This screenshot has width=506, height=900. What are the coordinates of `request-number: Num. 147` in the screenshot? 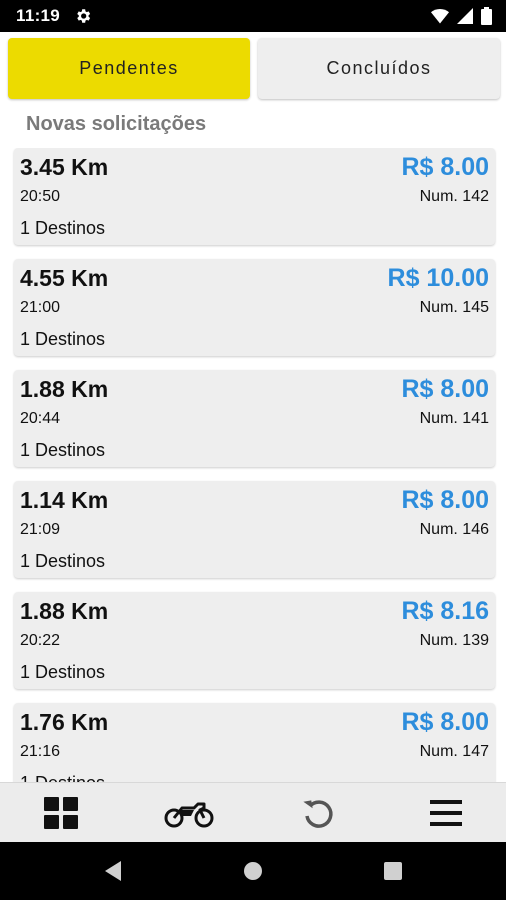 It's located at (454, 751).